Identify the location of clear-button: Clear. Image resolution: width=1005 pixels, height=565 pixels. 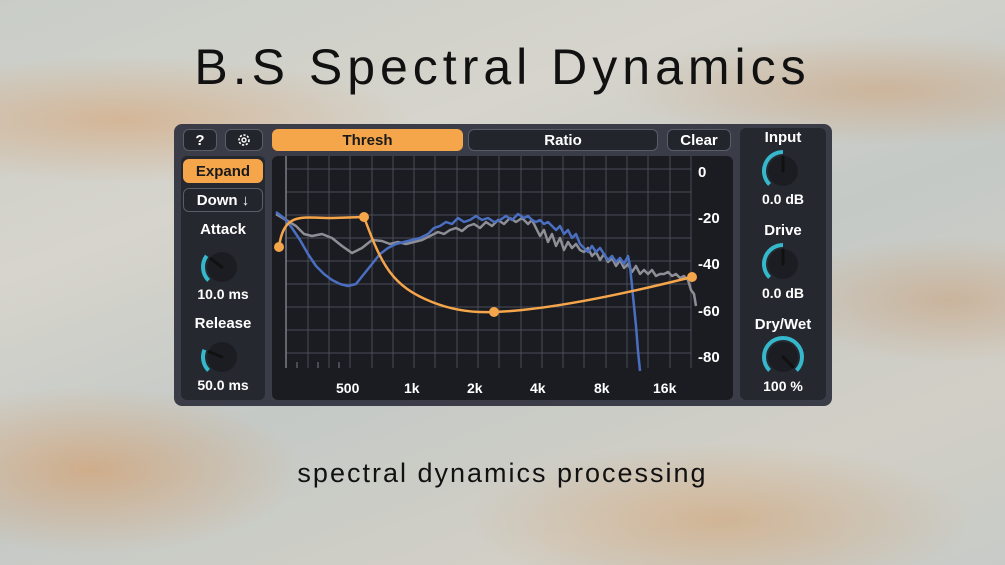
(699, 140).